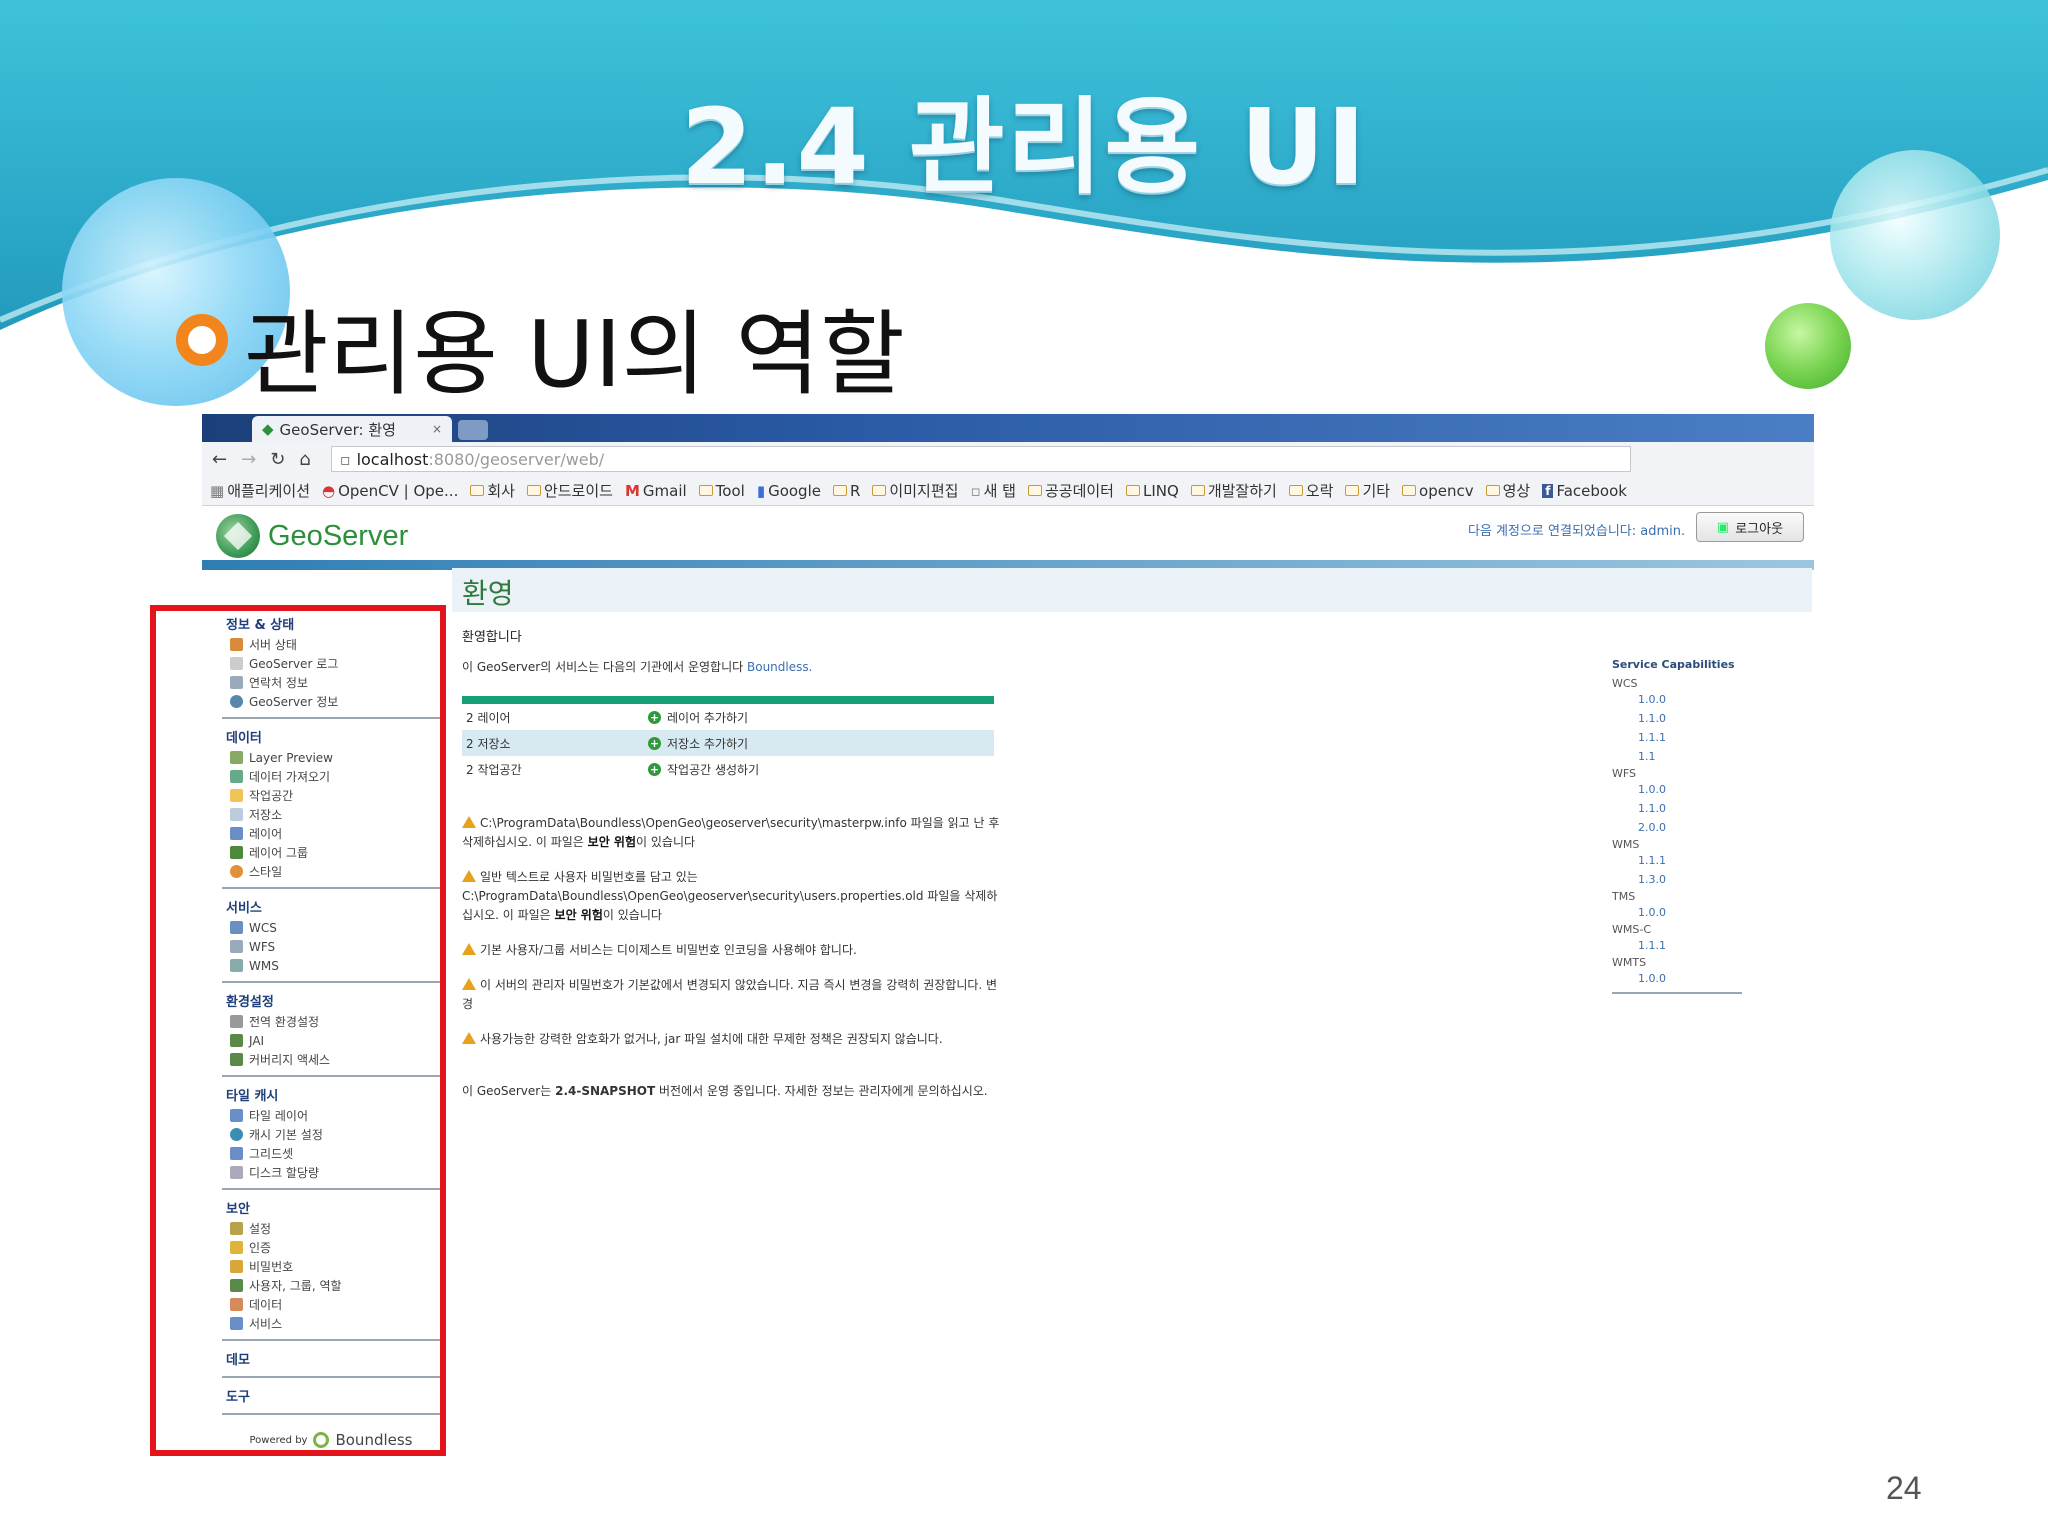 This screenshot has width=2048, height=1536. Describe the element at coordinates (331, 1115) in the screenshot. I see `sidebar-item-tile-layers: 타일 레이어` at that location.